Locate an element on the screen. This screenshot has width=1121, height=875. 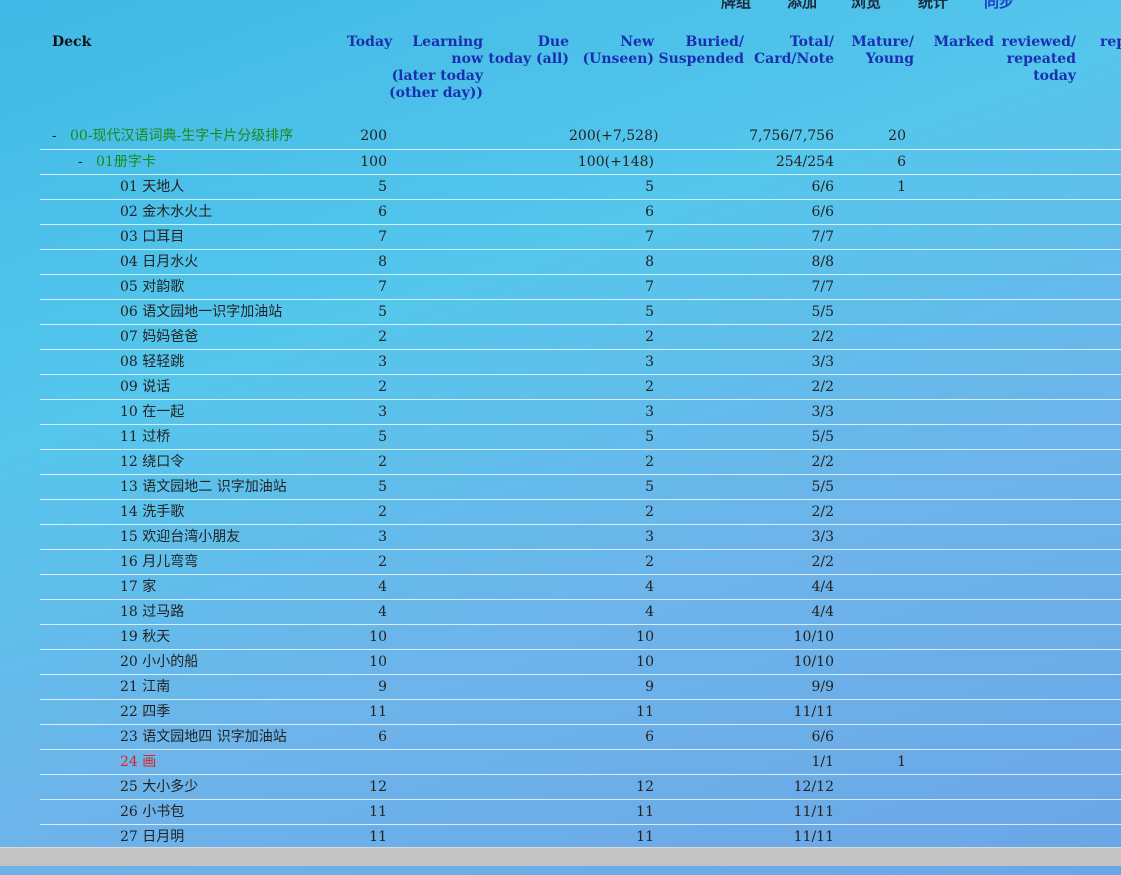
deck-row: 17 家 4 4 4/4 is located at coordinates (580, 586).